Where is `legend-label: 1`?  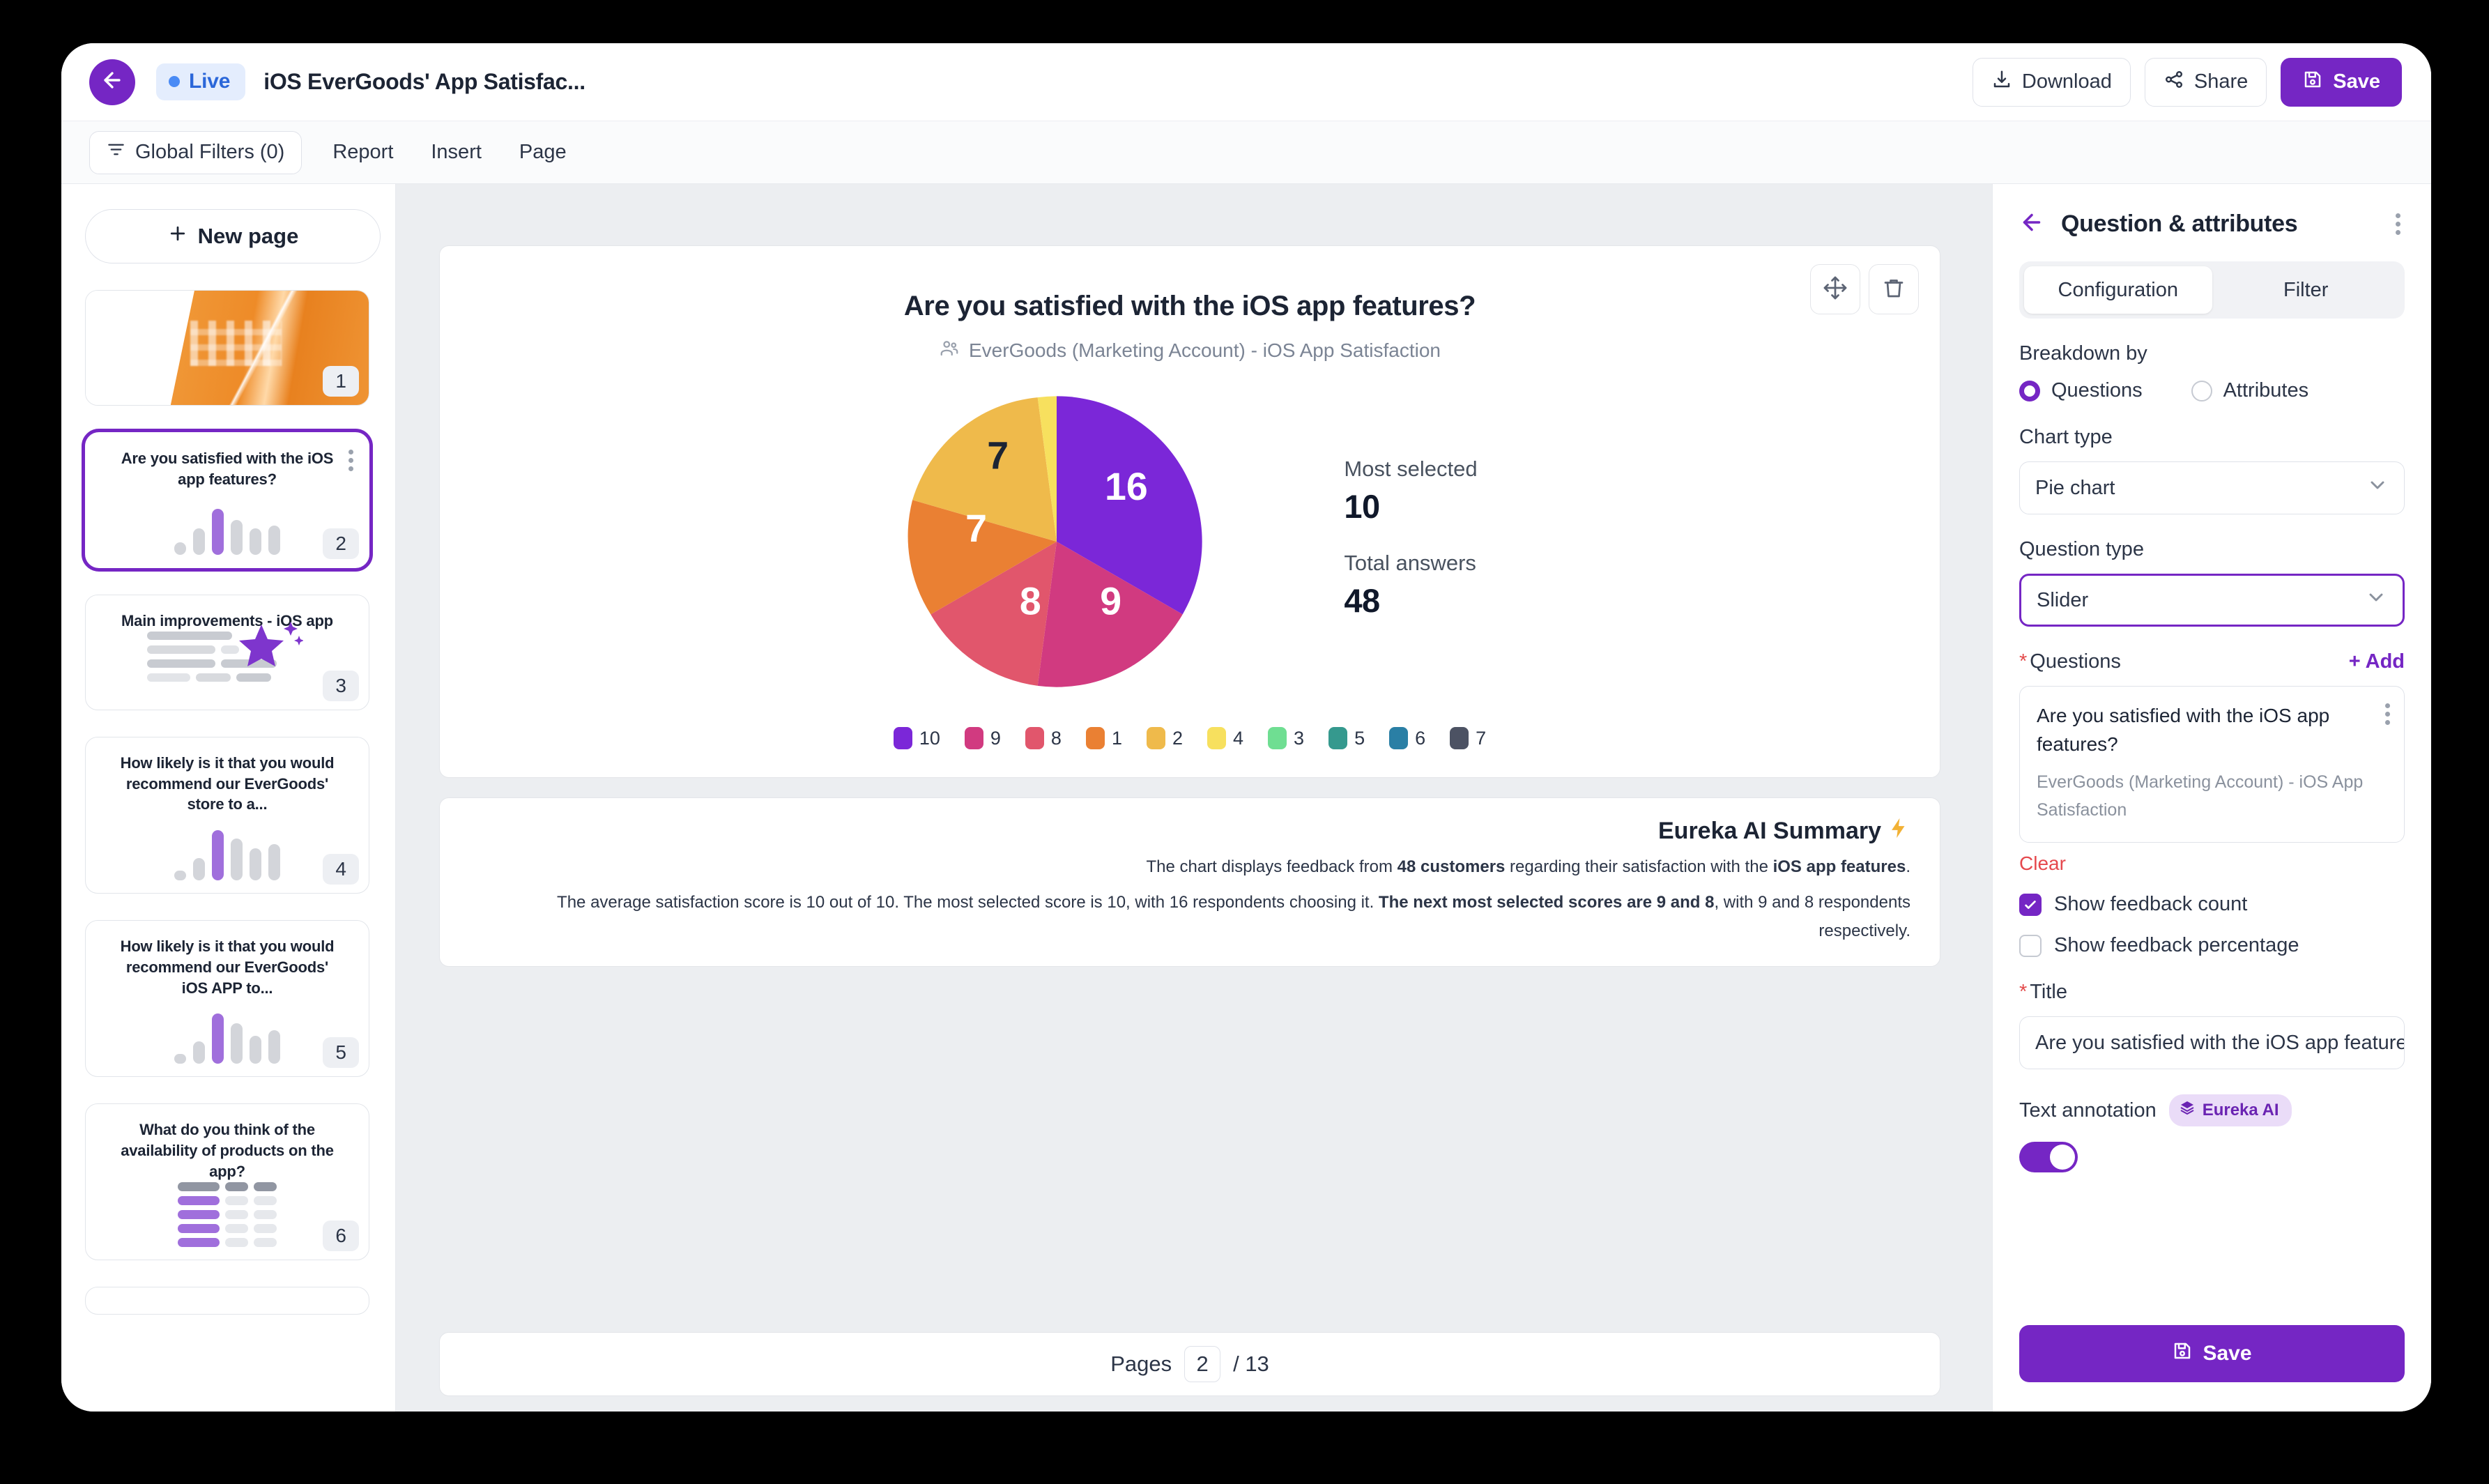 legend-label: 1 is located at coordinates (1116, 738).